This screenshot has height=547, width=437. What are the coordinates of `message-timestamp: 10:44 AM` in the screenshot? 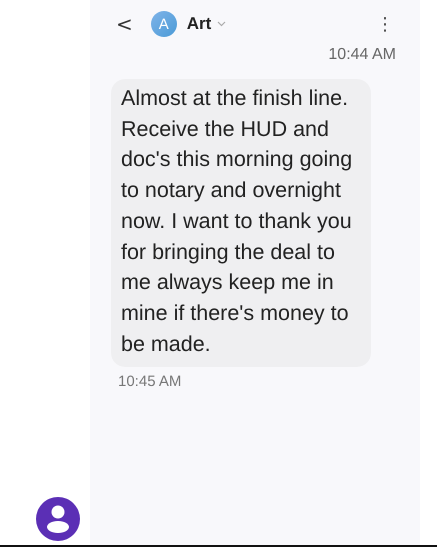 It's located at (362, 55).